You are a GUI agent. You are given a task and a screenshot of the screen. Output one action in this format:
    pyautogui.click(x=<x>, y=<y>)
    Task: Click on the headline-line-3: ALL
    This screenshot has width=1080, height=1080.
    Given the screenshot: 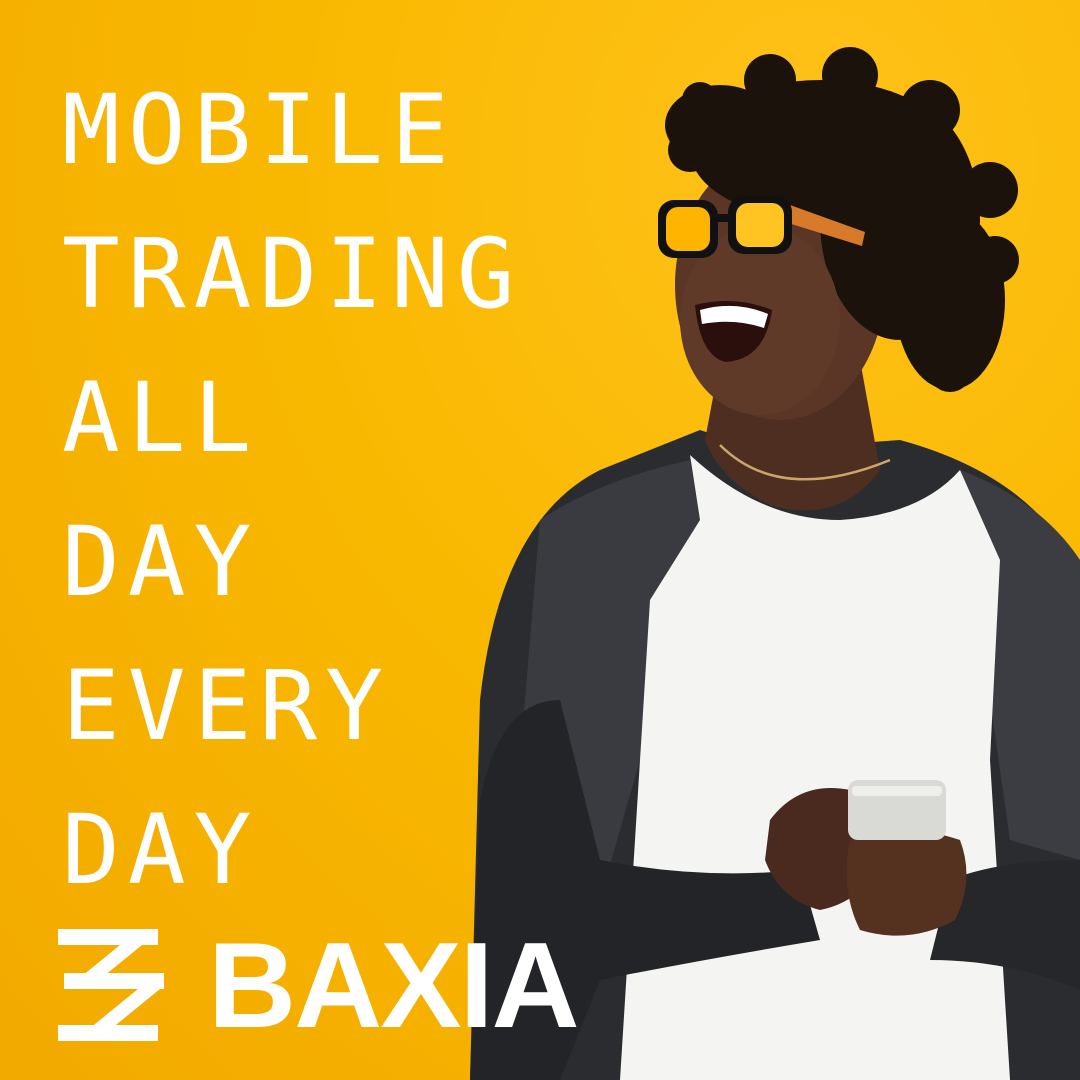 What is the action you would take?
    pyautogui.click(x=161, y=418)
    